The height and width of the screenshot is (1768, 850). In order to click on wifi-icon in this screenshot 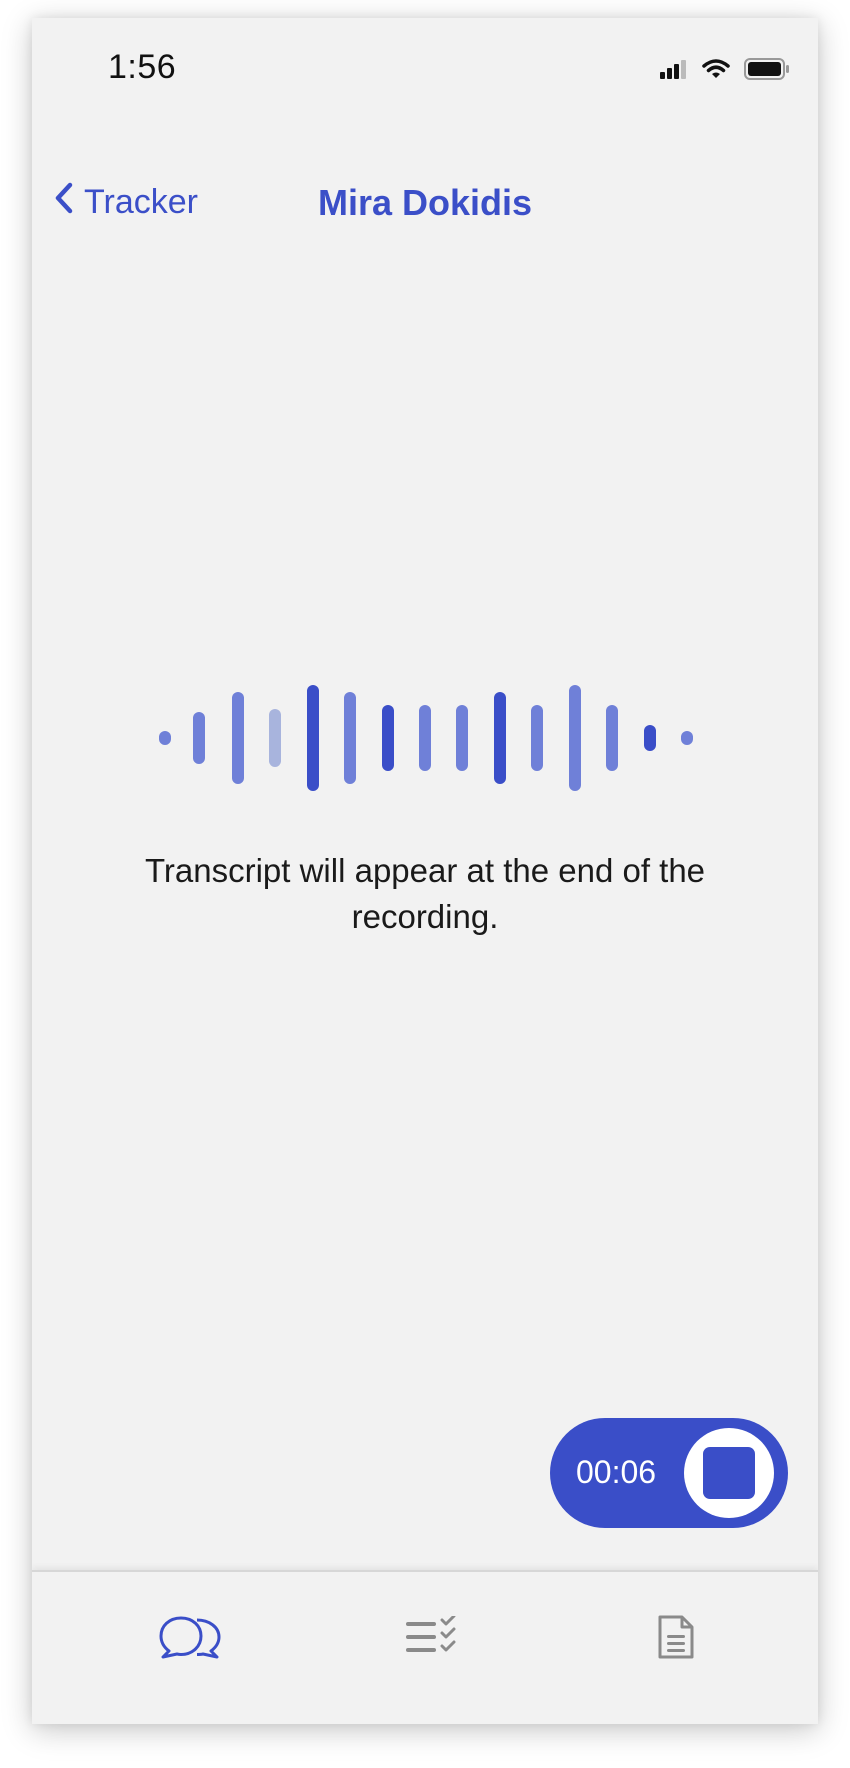, I will do `click(716, 71)`.